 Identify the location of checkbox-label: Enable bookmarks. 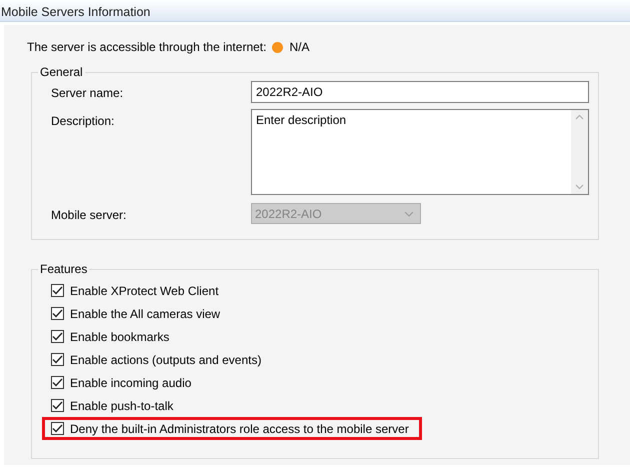
(120, 337).